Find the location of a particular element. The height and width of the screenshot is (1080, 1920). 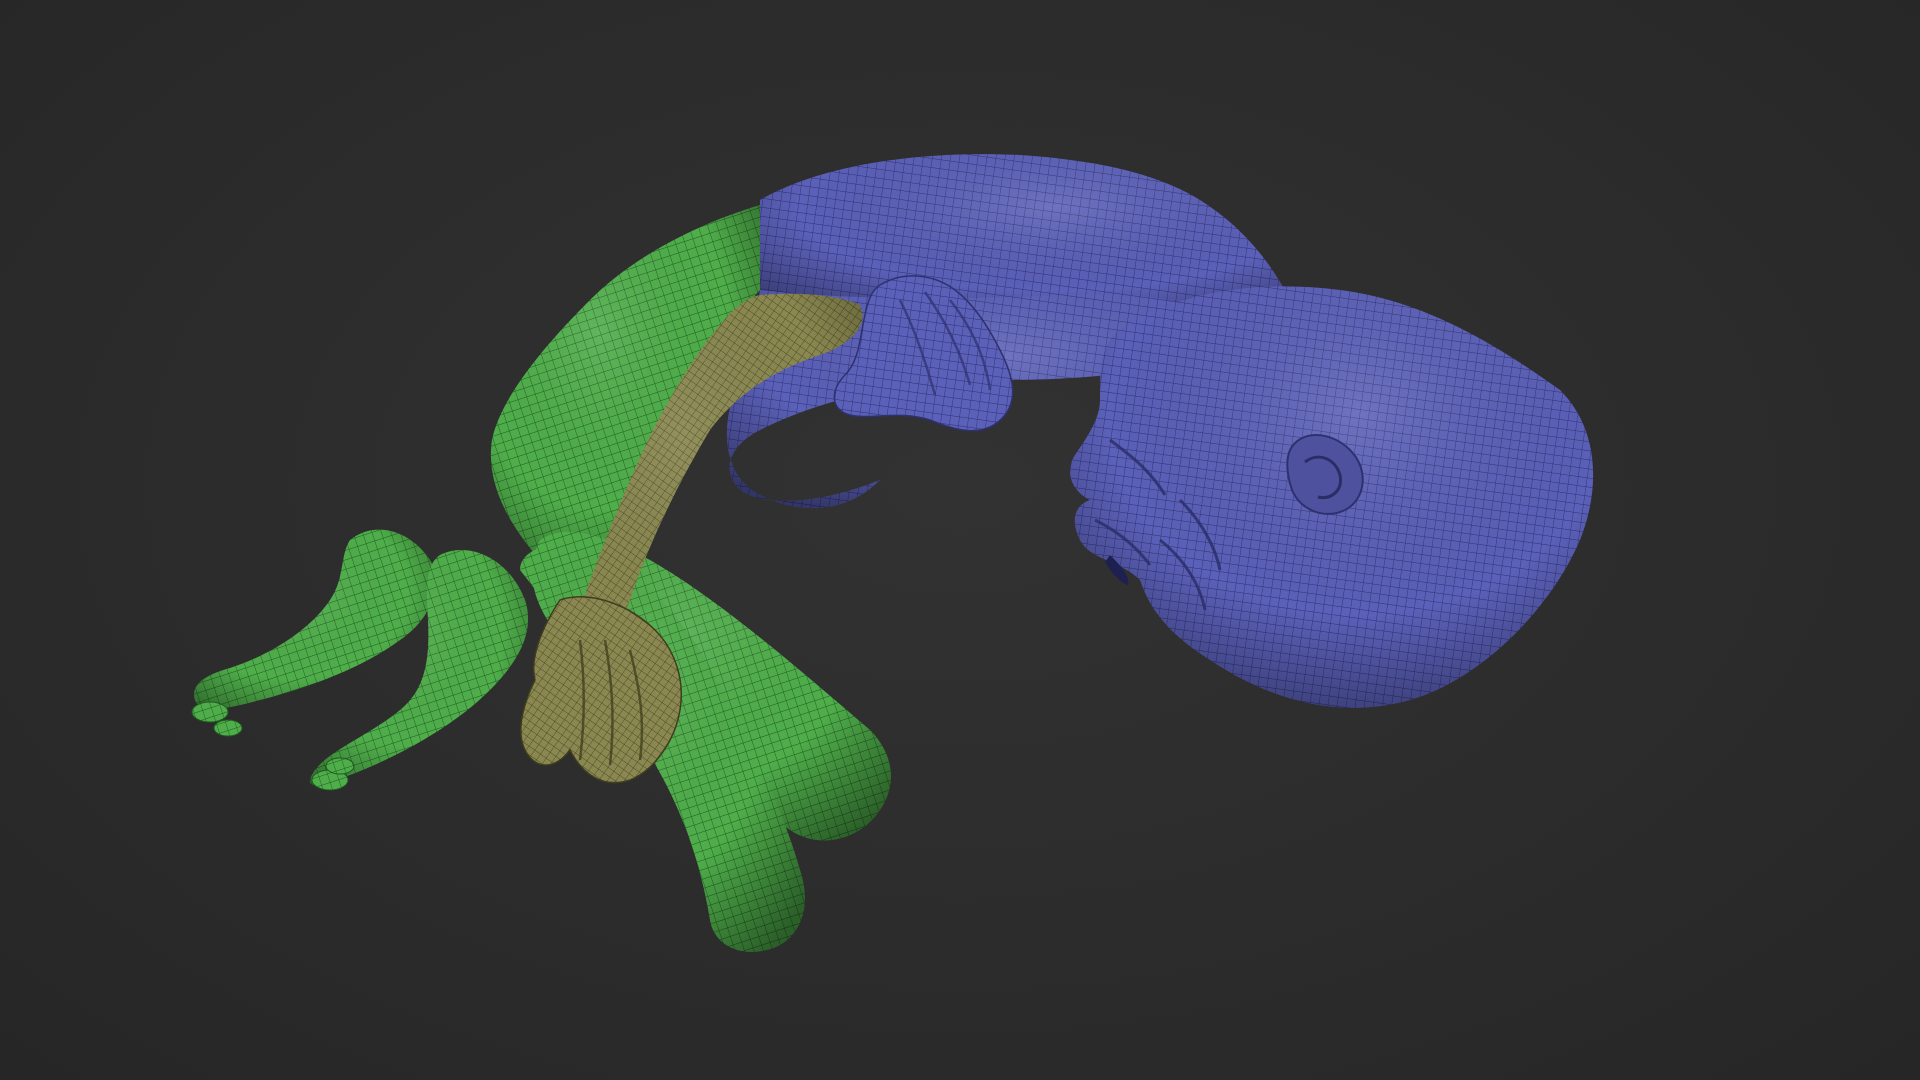

blue-head is located at coordinates (1332, 497).